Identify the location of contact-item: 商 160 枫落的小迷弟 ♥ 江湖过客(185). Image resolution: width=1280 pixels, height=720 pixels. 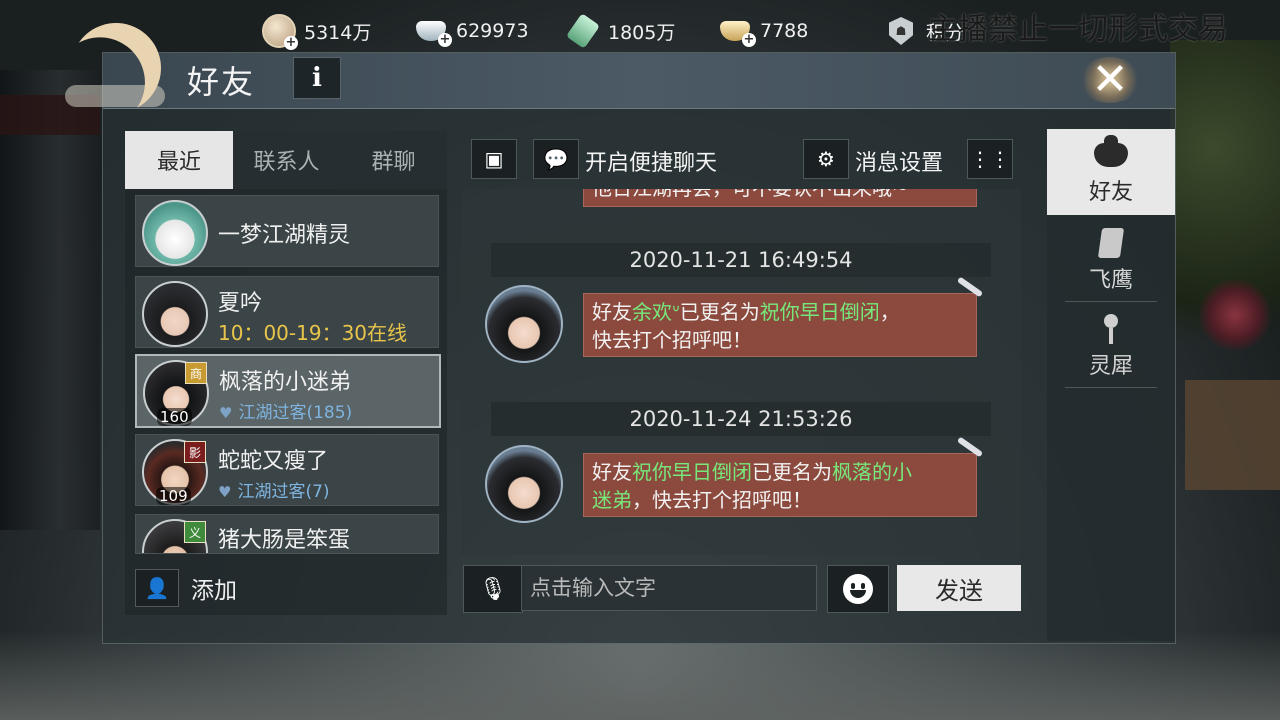
(288, 391).